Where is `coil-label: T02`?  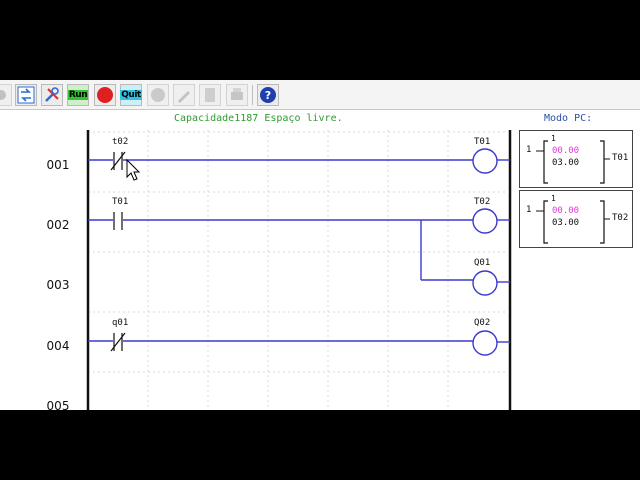
coil-label: T02 is located at coordinates (482, 202).